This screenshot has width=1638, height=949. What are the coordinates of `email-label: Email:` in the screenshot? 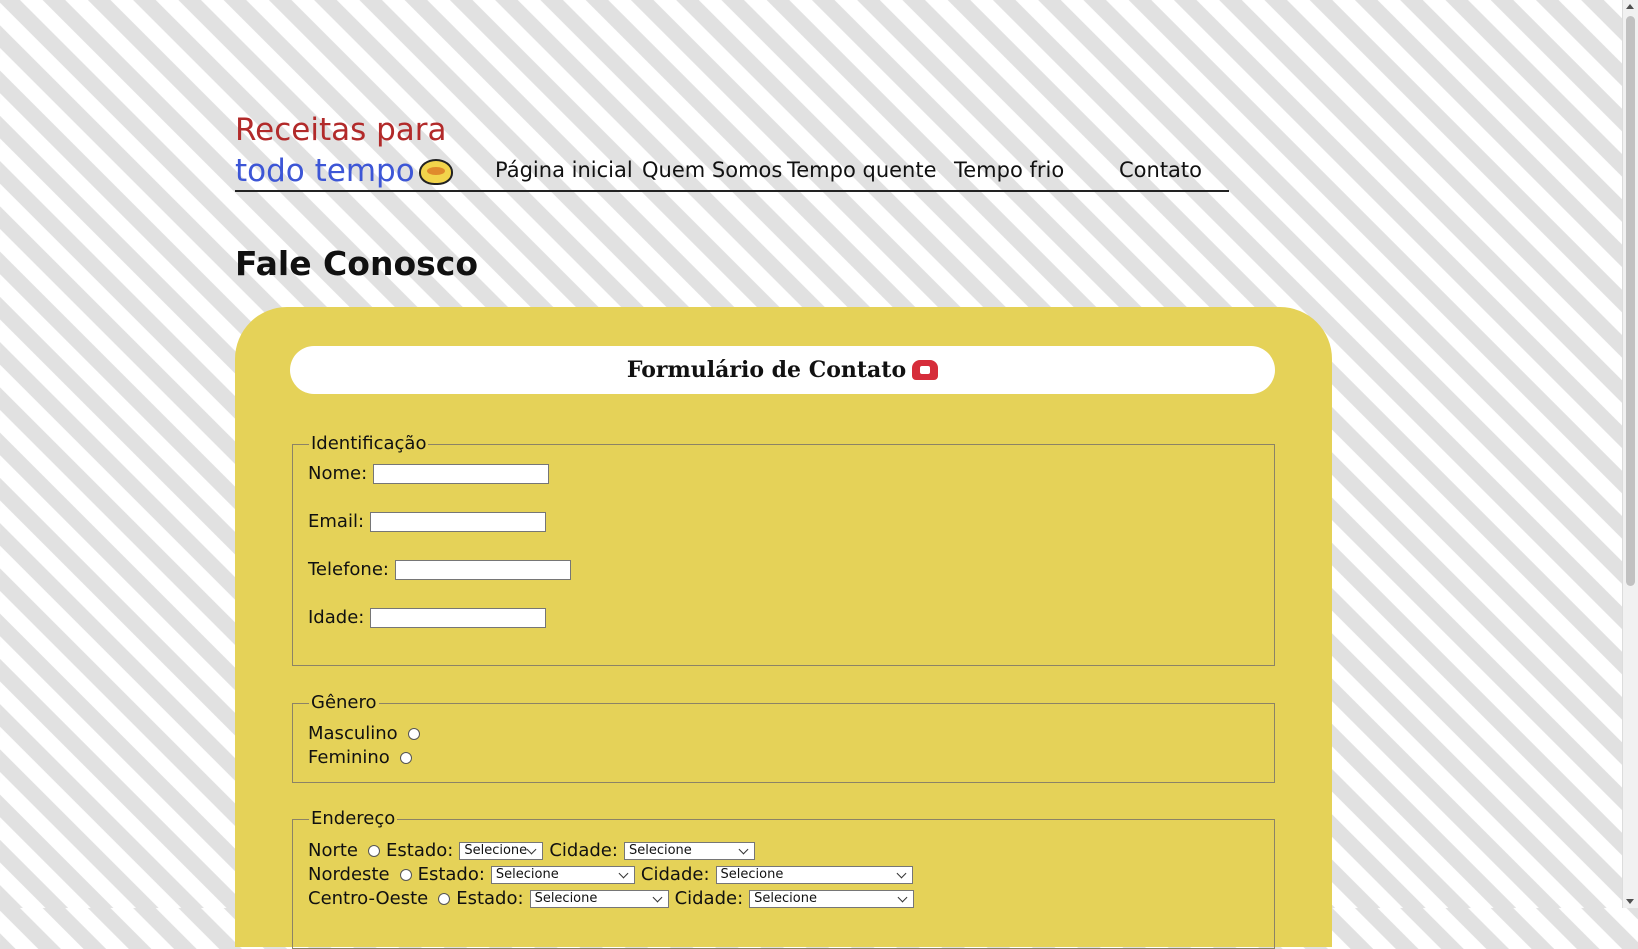 It's located at (336, 521).